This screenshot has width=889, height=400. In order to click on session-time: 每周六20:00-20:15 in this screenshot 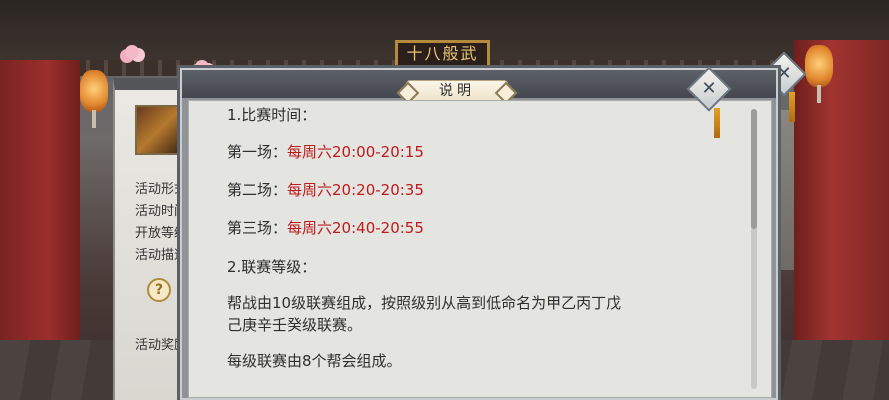, I will do `click(355, 152)`.